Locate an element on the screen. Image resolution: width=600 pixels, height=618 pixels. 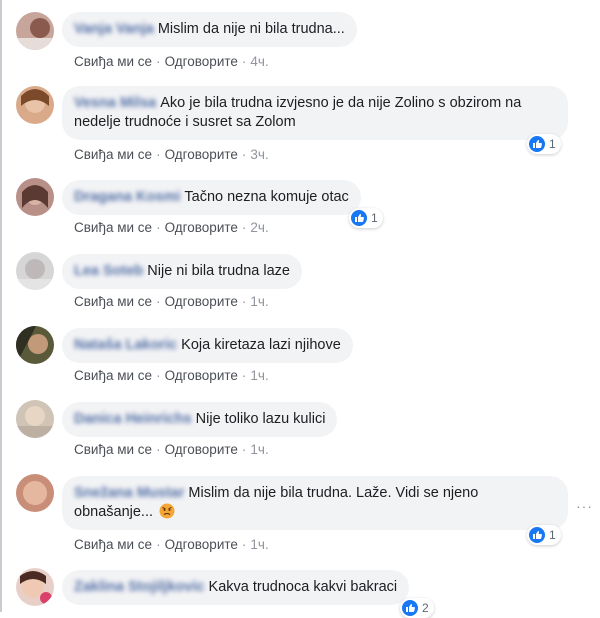
comment-bubble: Danica Heinrichs Nije toliko lazu kulici is located at coordinates (200, 419).